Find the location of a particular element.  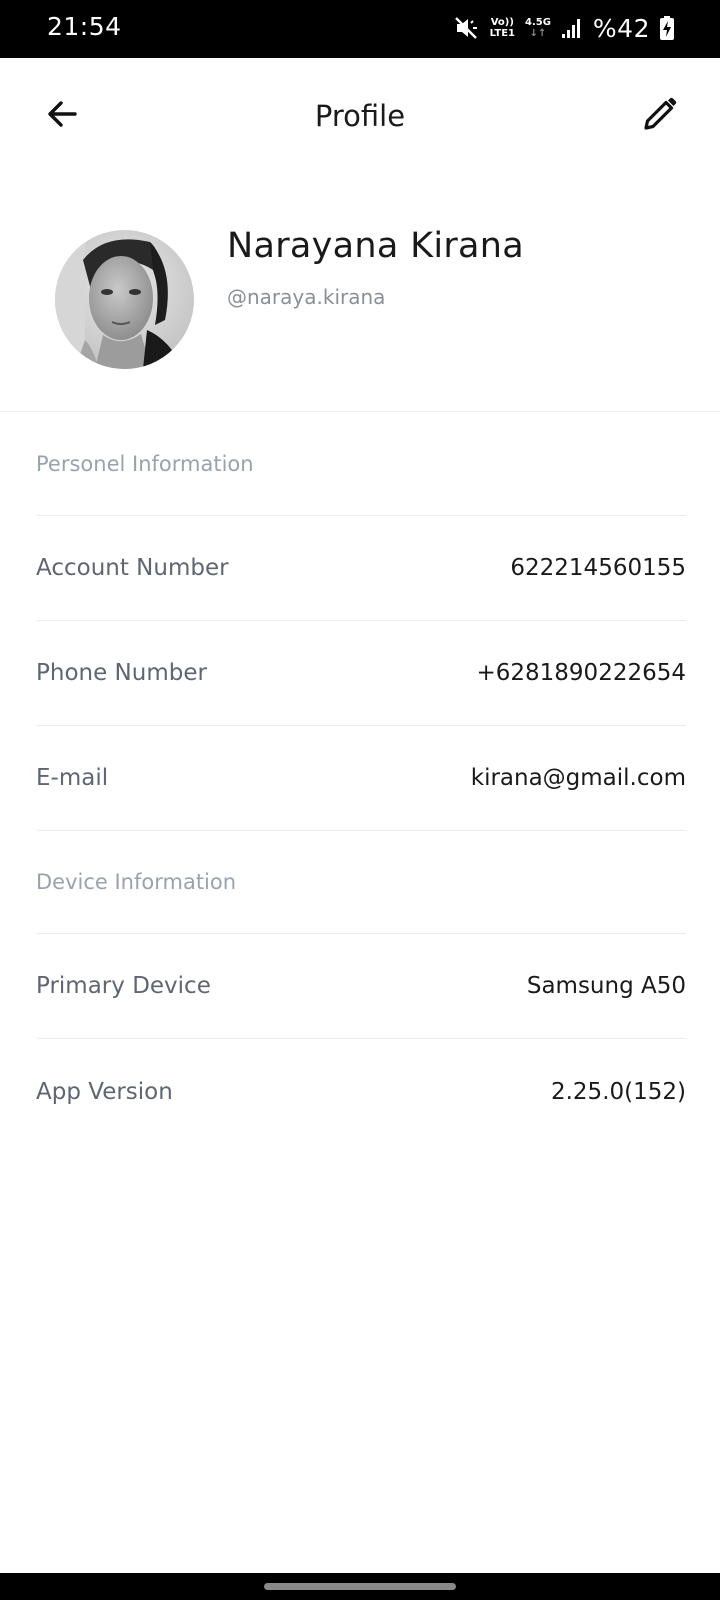

battery-charging-icon is located at coordinates (667, 28).